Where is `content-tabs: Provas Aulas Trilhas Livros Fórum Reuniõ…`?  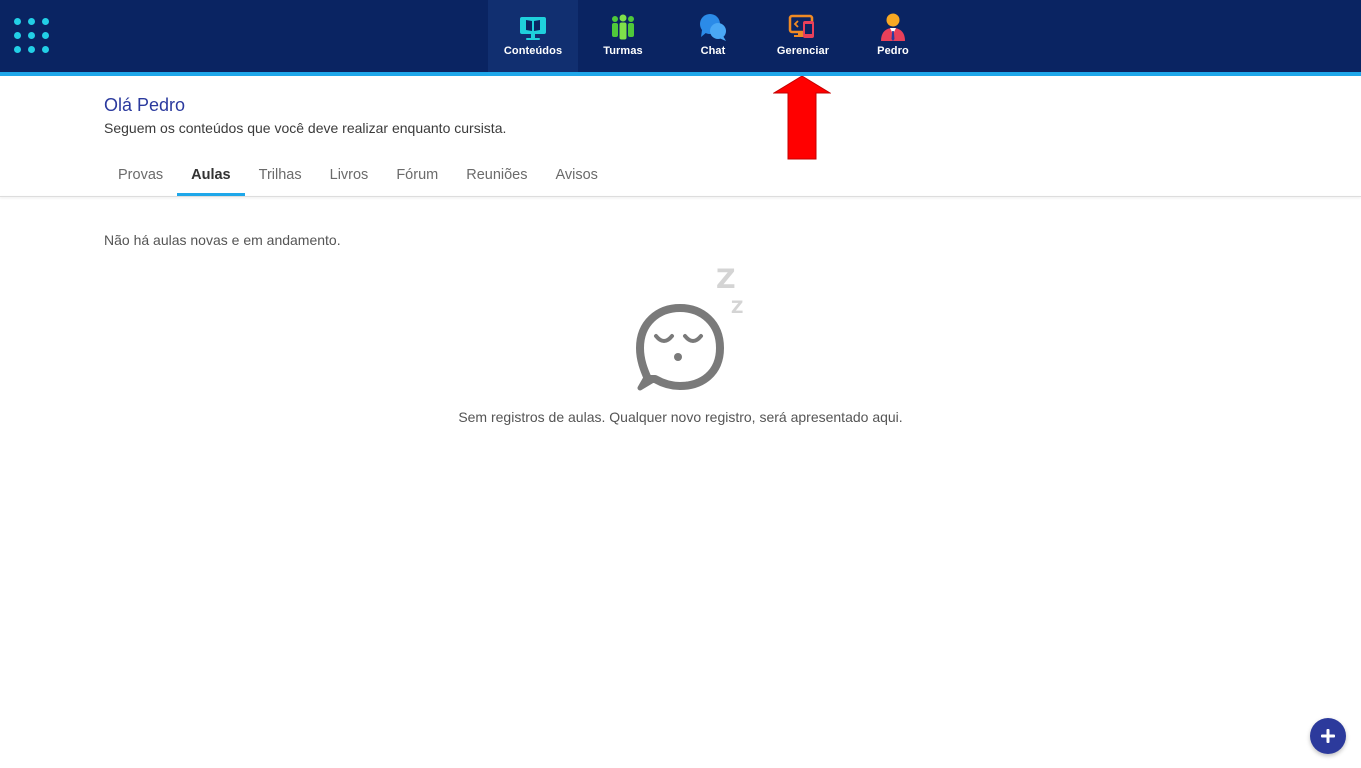
content-tabs: Provas Aulas Trilhas Livros Fórum Reuniõ… is located at coordinates (358, 177).